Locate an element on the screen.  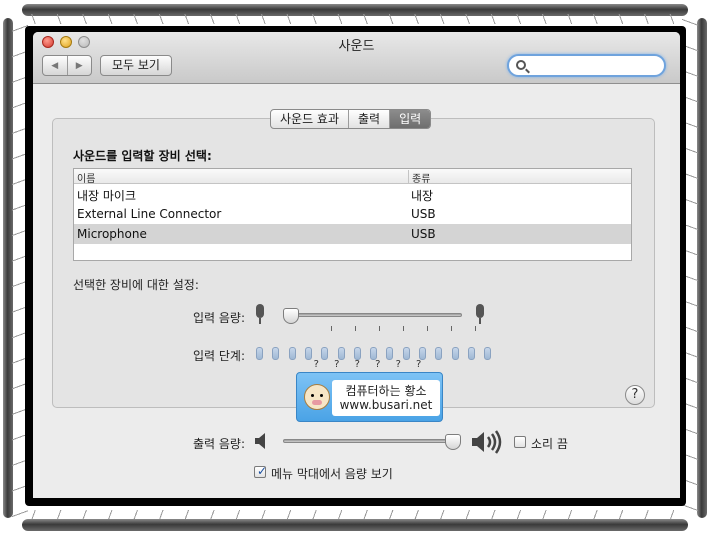
column-header-type: 종류 is located at coordinates (419, 177).